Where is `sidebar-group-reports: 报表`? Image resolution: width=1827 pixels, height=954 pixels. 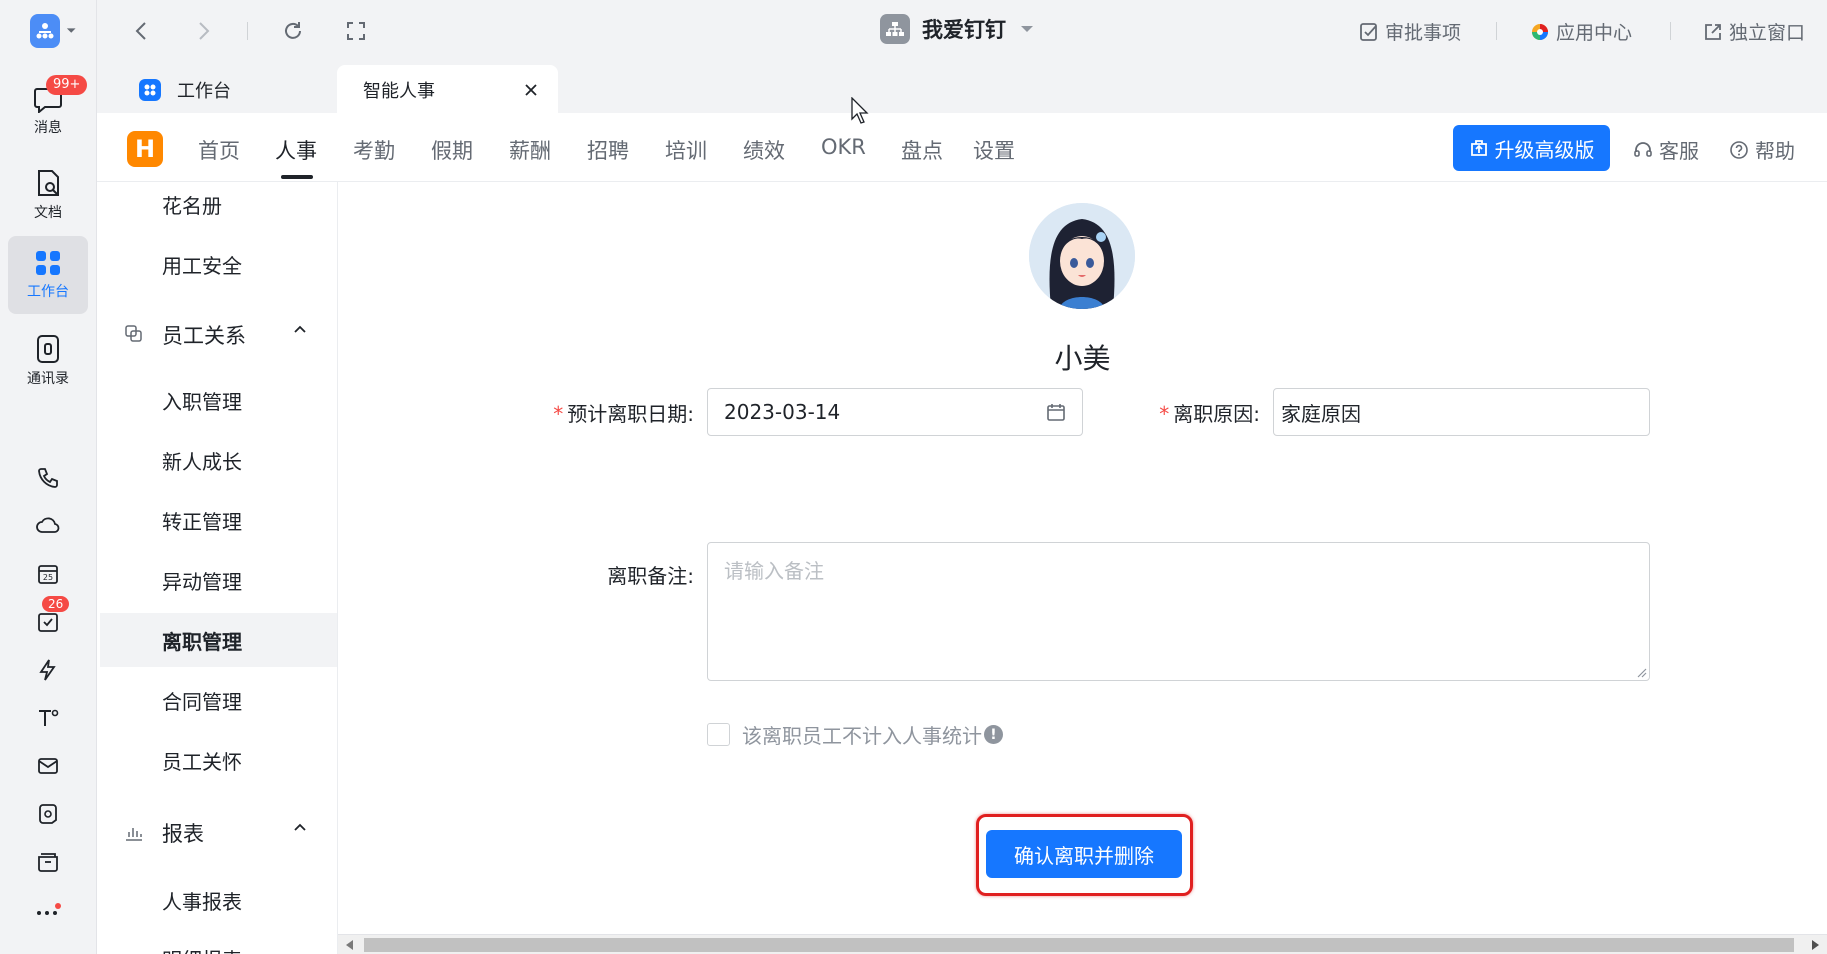
sidebar-group-reports: 报表 is located at coordinates (217, 833).